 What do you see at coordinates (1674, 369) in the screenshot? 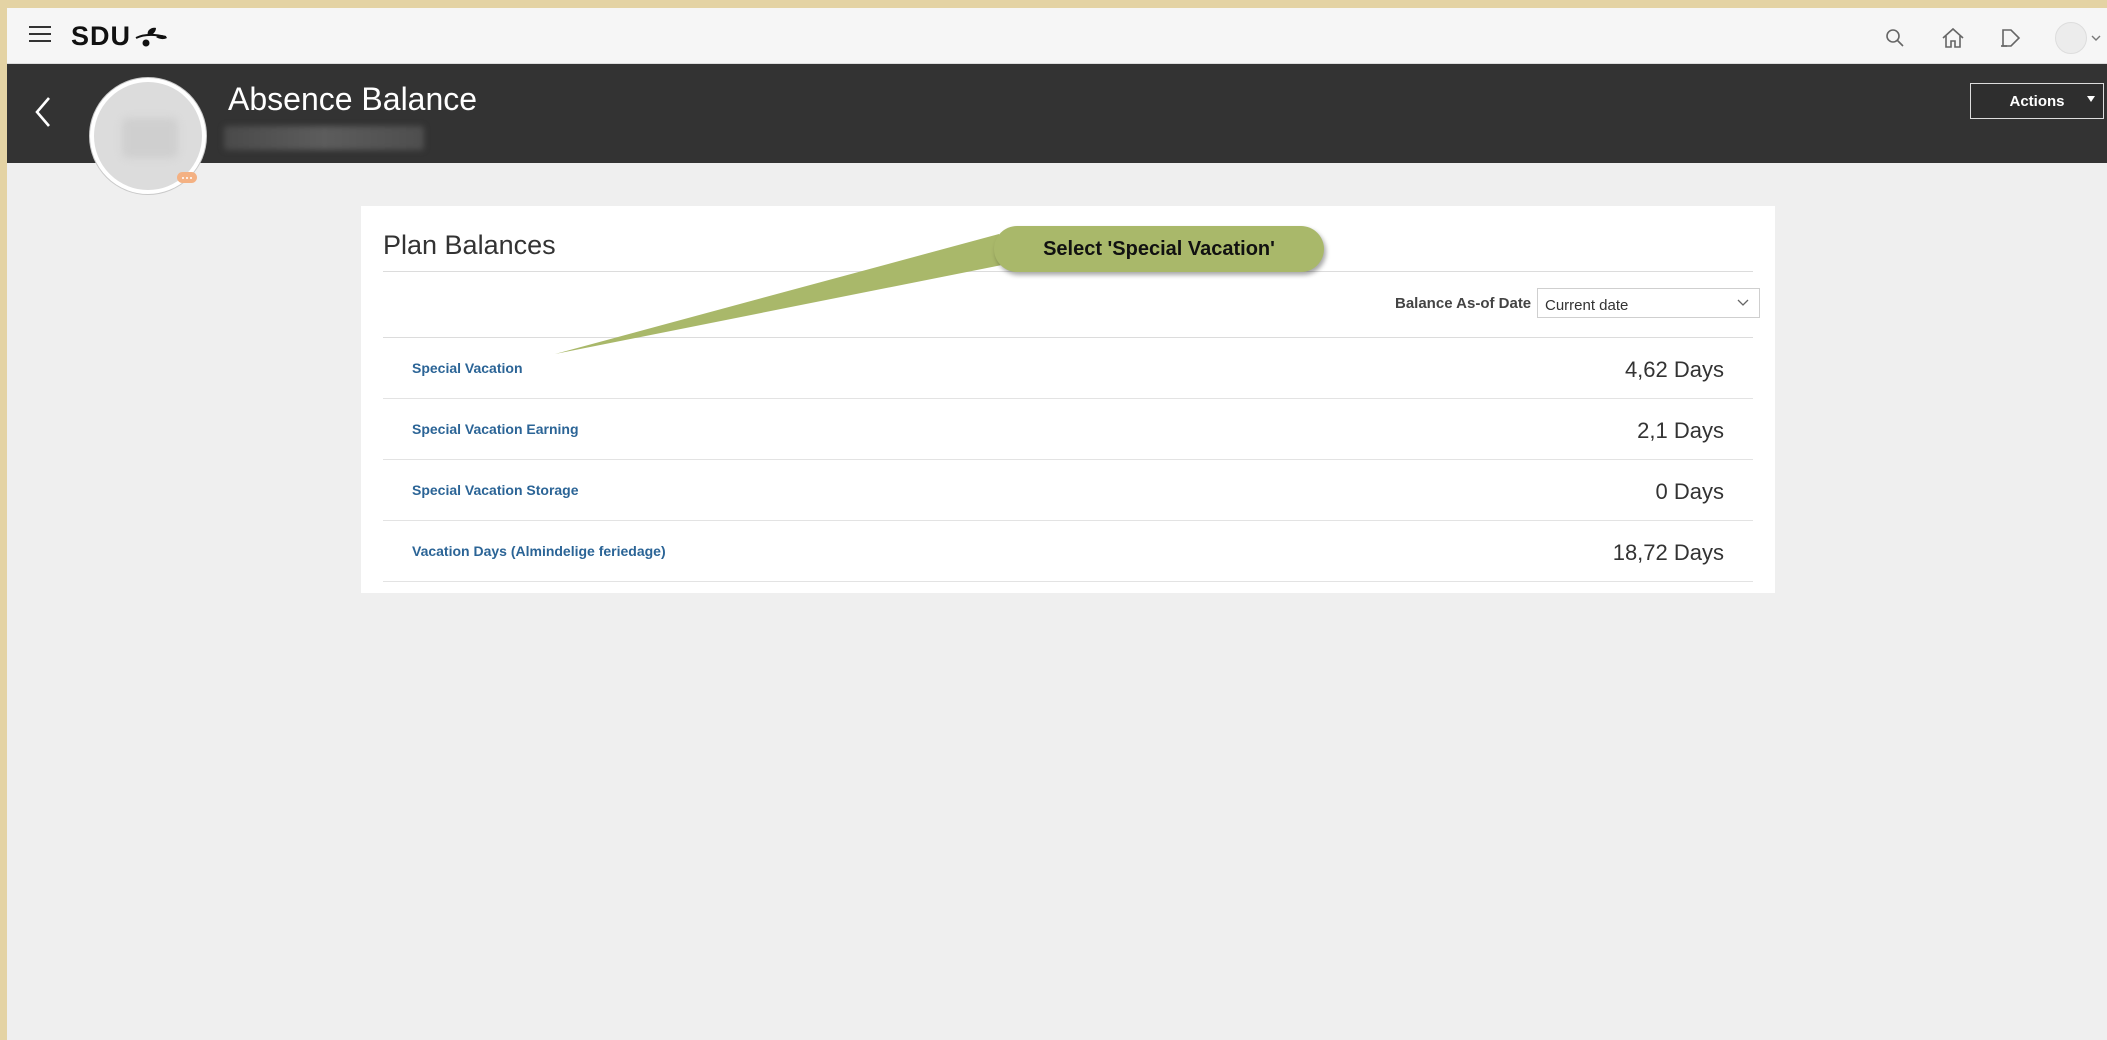
I see `plan-balance-value: 4,62 Days` at bounding box center [1674, 369].